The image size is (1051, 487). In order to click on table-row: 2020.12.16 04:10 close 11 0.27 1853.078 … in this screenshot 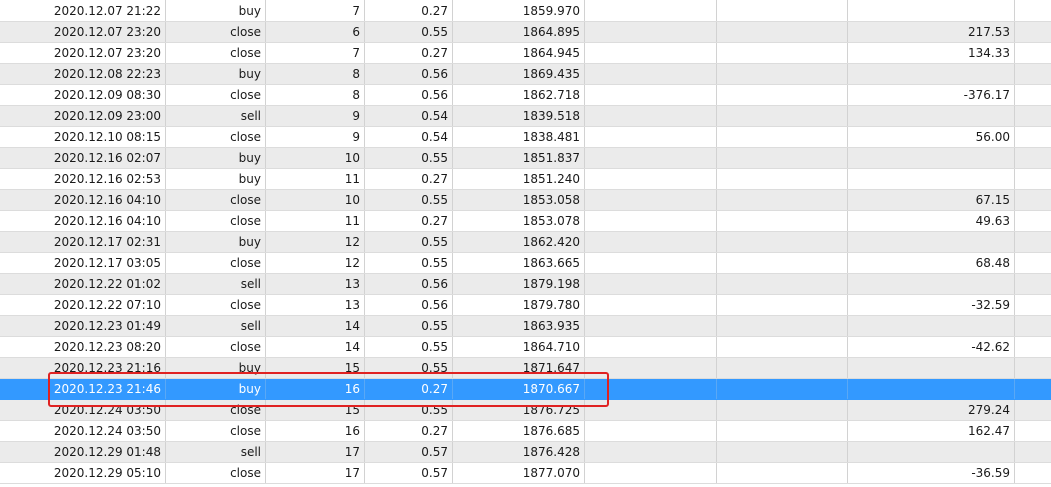, I will do `click(525, 221)`.